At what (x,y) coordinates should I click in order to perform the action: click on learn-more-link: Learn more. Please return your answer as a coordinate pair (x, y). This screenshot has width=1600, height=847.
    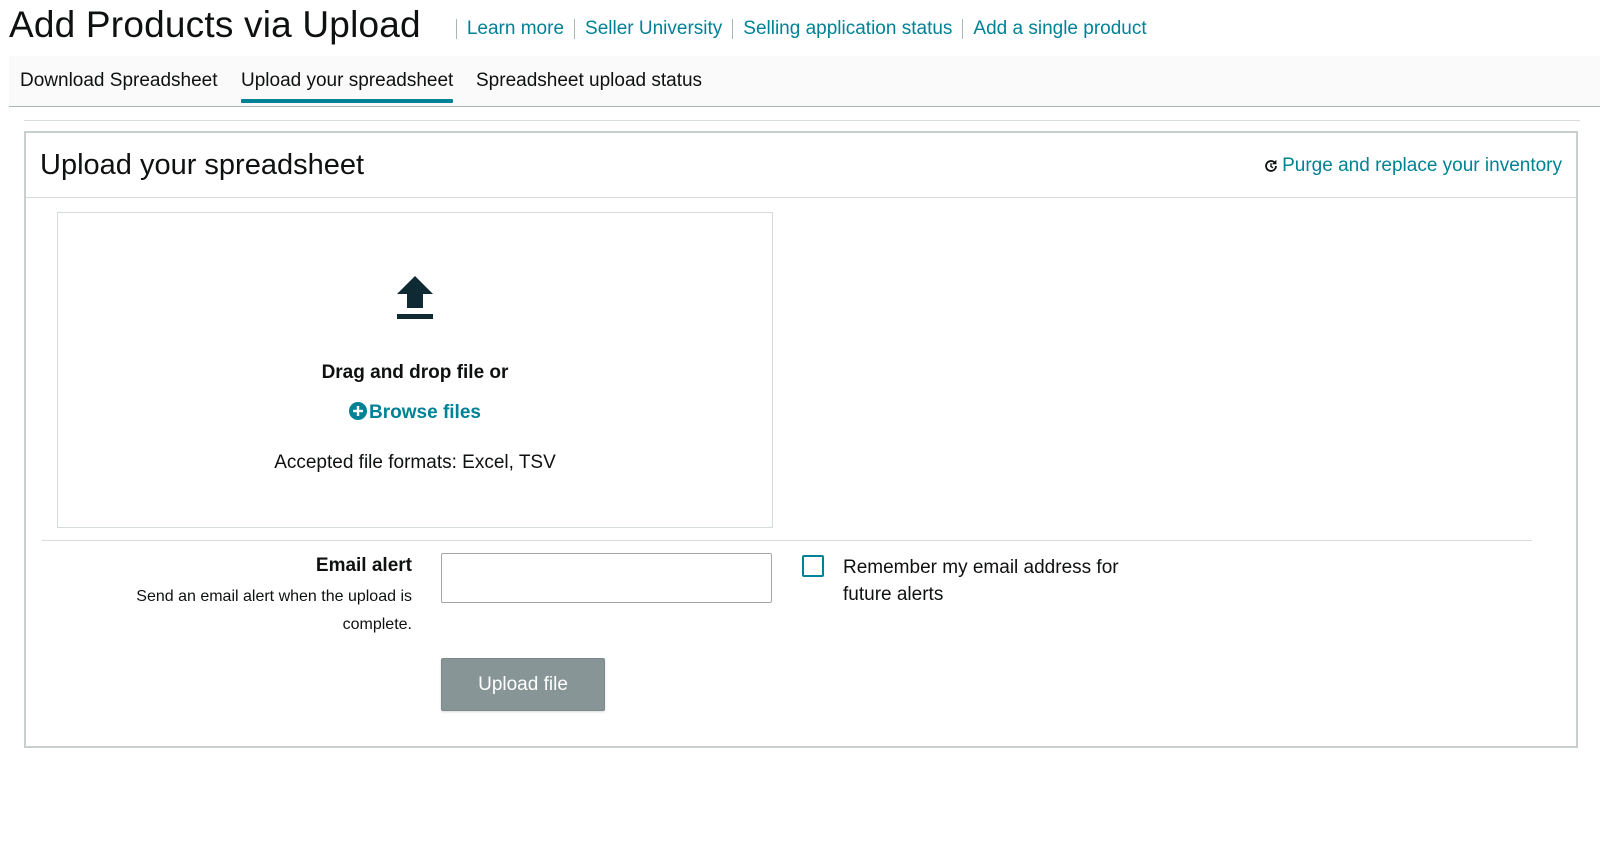
    Looking at the image, I should click on (514, 29).